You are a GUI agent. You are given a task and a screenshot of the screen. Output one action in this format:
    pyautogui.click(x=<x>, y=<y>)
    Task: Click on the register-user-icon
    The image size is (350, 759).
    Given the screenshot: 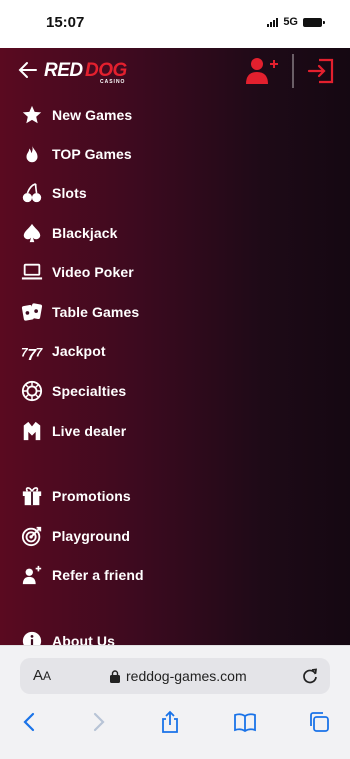 What is the action you would take?
    pyautogui.click(x=264, y=71)
    